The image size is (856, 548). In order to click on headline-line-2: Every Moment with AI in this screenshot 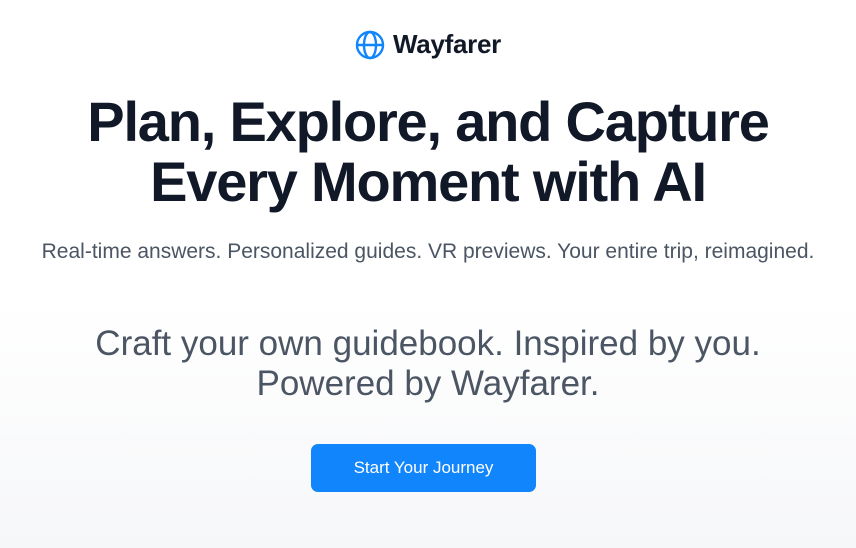, I will do `click(428, 181)`.